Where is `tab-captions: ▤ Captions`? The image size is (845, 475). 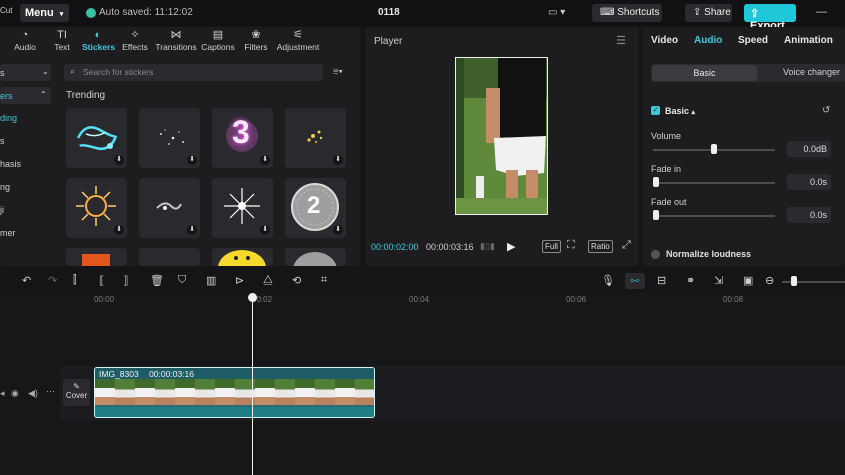
tab-captions: ▤ Captions is located at coordinates (218, 40).